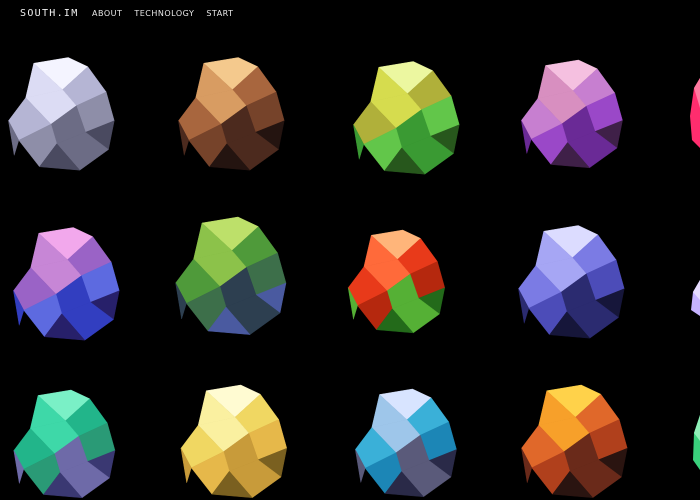 The image size is (700, 500). I want to click on nav-link-start: START, so click(219, 13).